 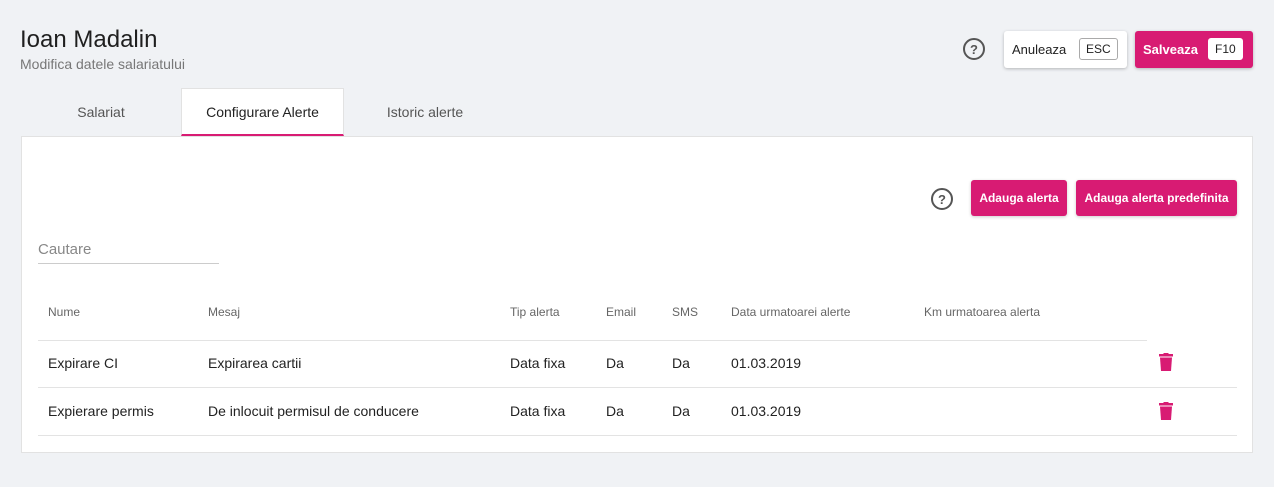 What do you see at coordinates (102, 64) in the screenshot?
I see `page-subtitle: Modifica datele salariatului` at bounding box center [102, 64].